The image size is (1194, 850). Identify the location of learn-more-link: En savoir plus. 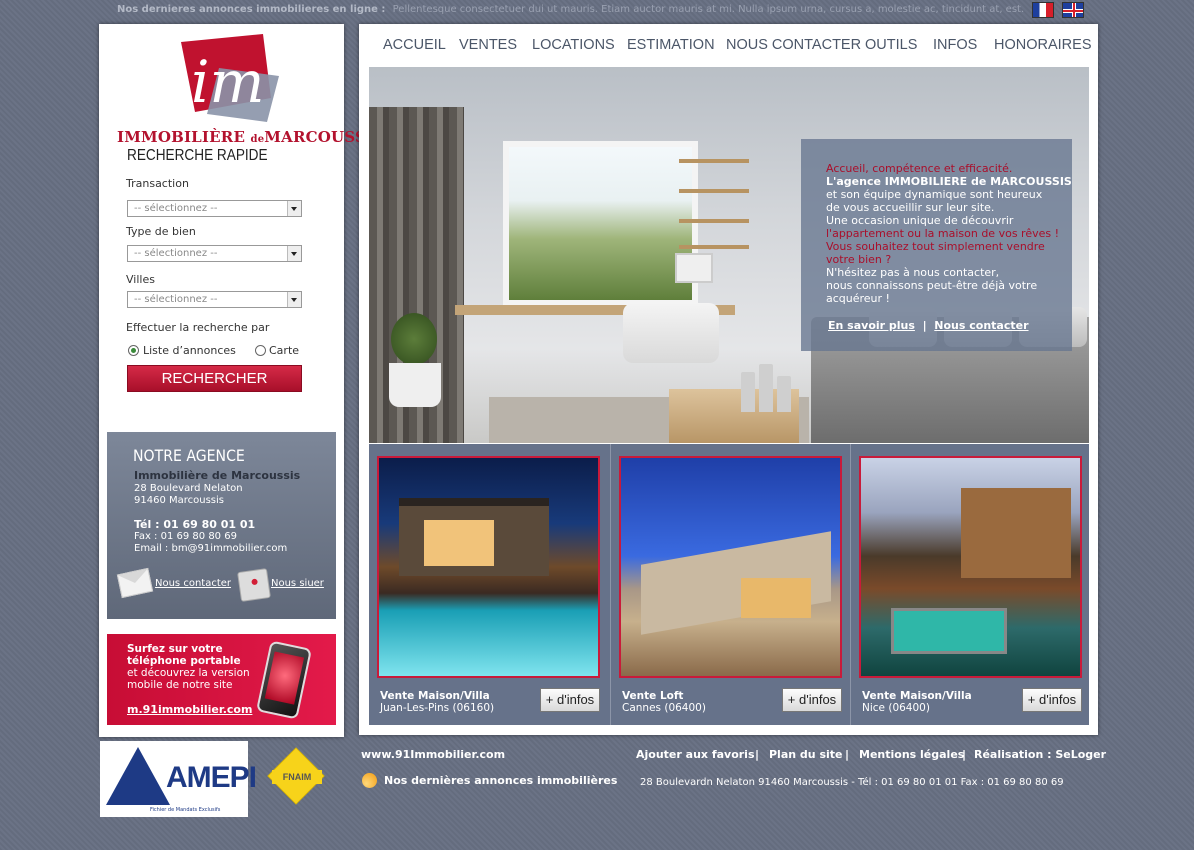
(871, 325).